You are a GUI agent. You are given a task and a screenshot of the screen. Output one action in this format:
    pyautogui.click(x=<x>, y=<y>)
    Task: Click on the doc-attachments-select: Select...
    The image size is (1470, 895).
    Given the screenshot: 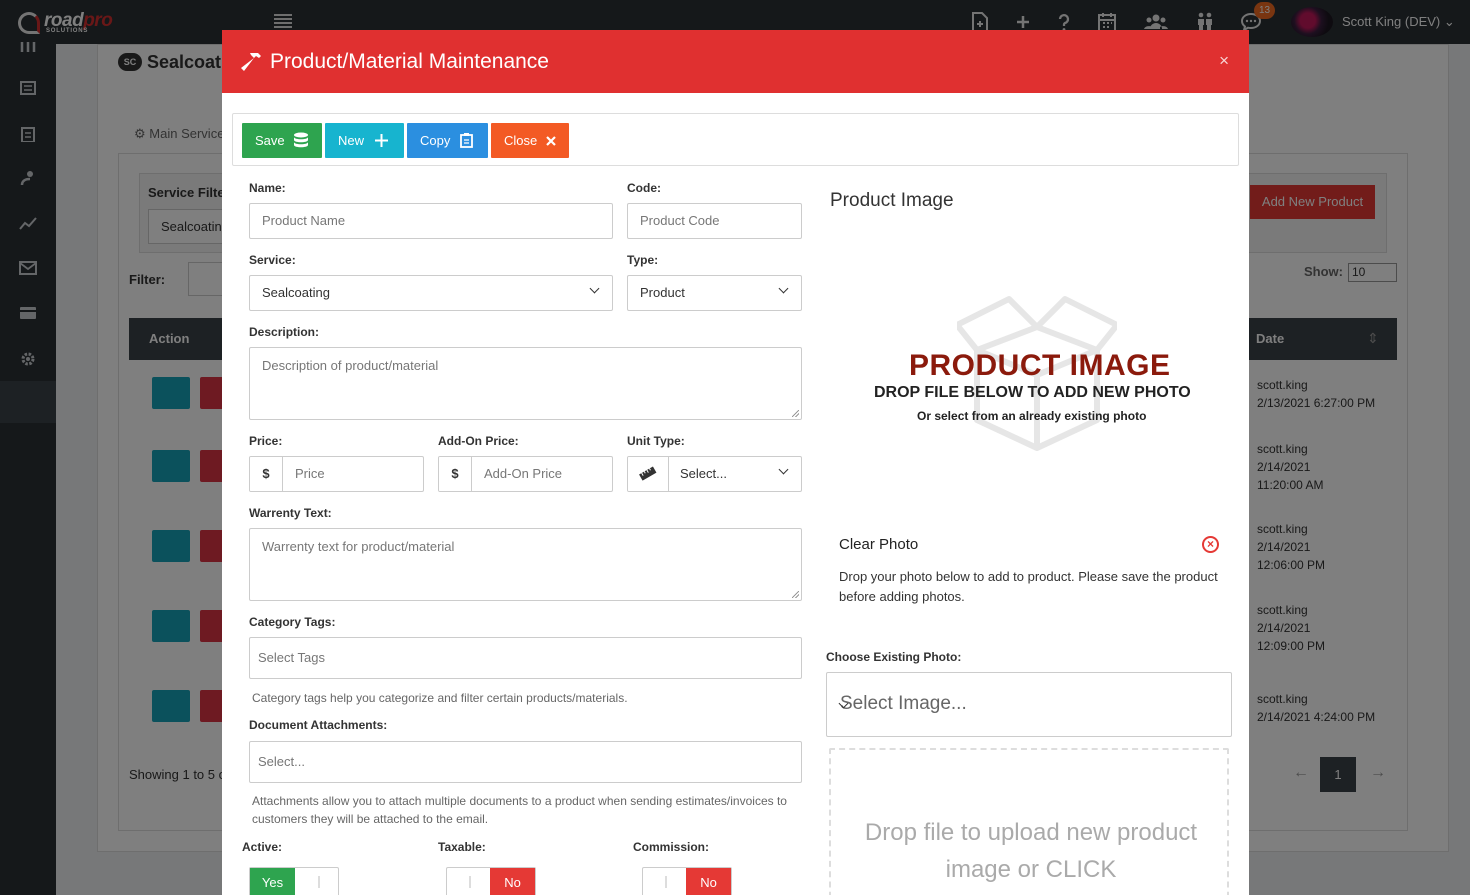 What is the action you would take?
    pyautogui.click(x=525, y=762)
    